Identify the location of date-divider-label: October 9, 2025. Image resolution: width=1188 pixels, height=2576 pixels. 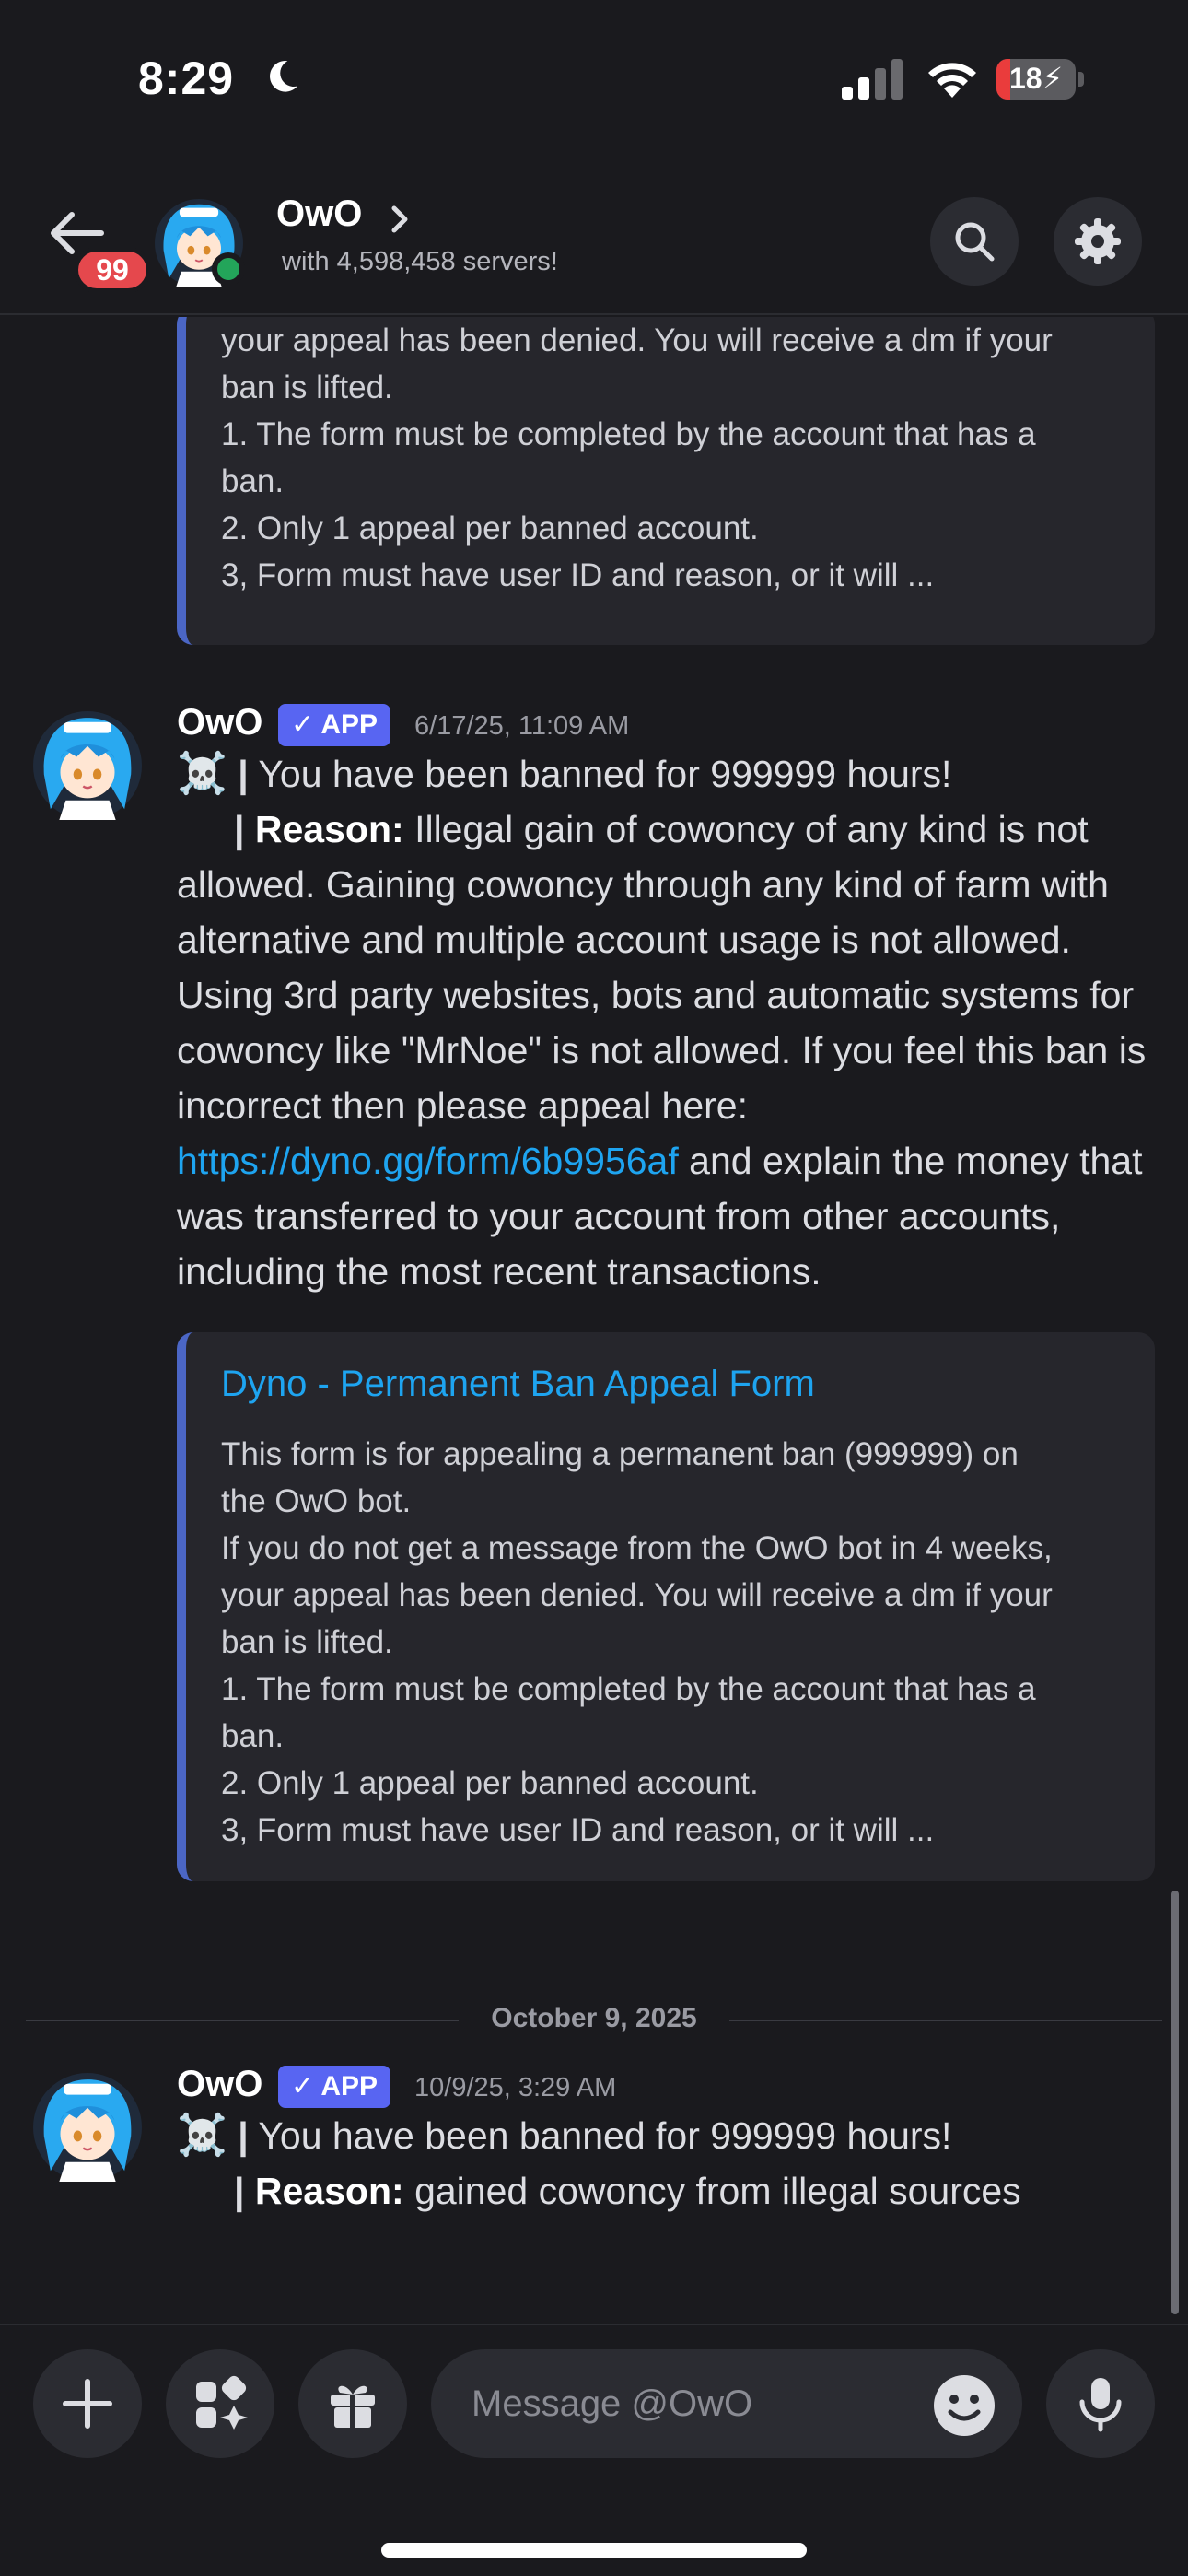
(594, 2018).